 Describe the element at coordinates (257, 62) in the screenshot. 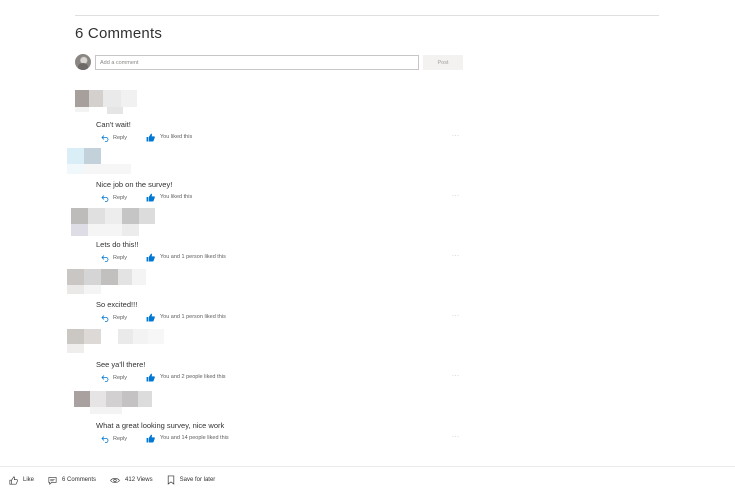

I see `comment-input` at that location.